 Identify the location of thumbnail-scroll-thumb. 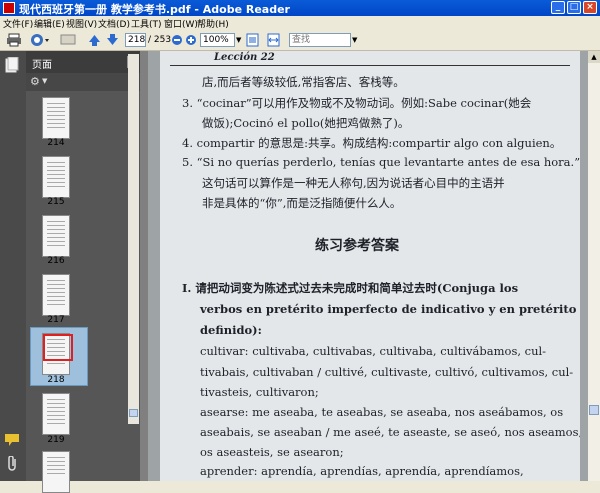
(133, 413).